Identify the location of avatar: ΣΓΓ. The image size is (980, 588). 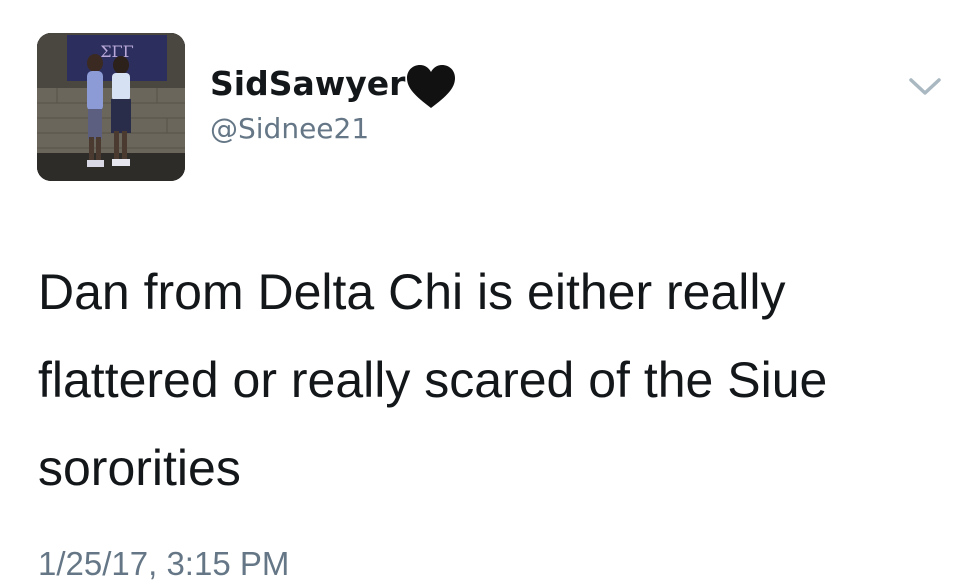
(111, 107).